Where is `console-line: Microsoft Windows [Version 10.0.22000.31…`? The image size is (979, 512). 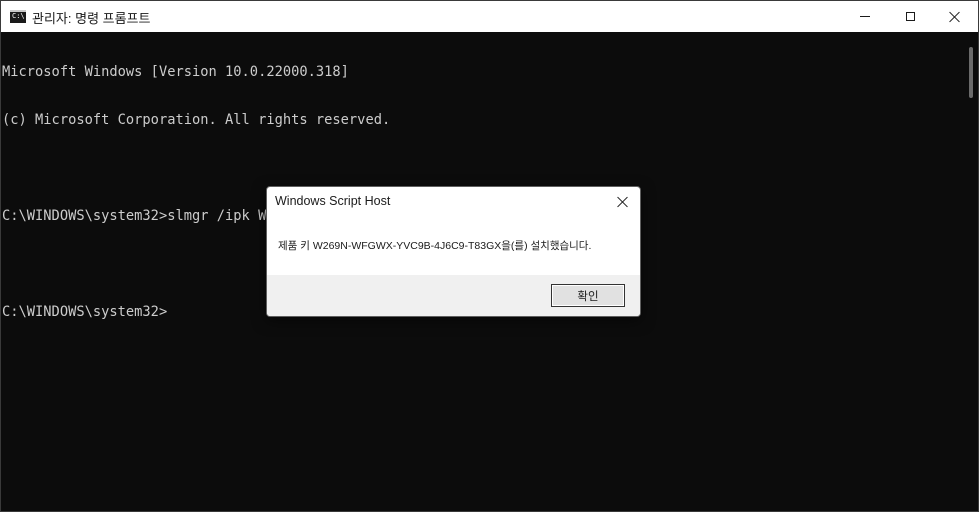 console-line: Microsoft Windows [Version 10.0.22000.31… is located at coordinates (175, 72).